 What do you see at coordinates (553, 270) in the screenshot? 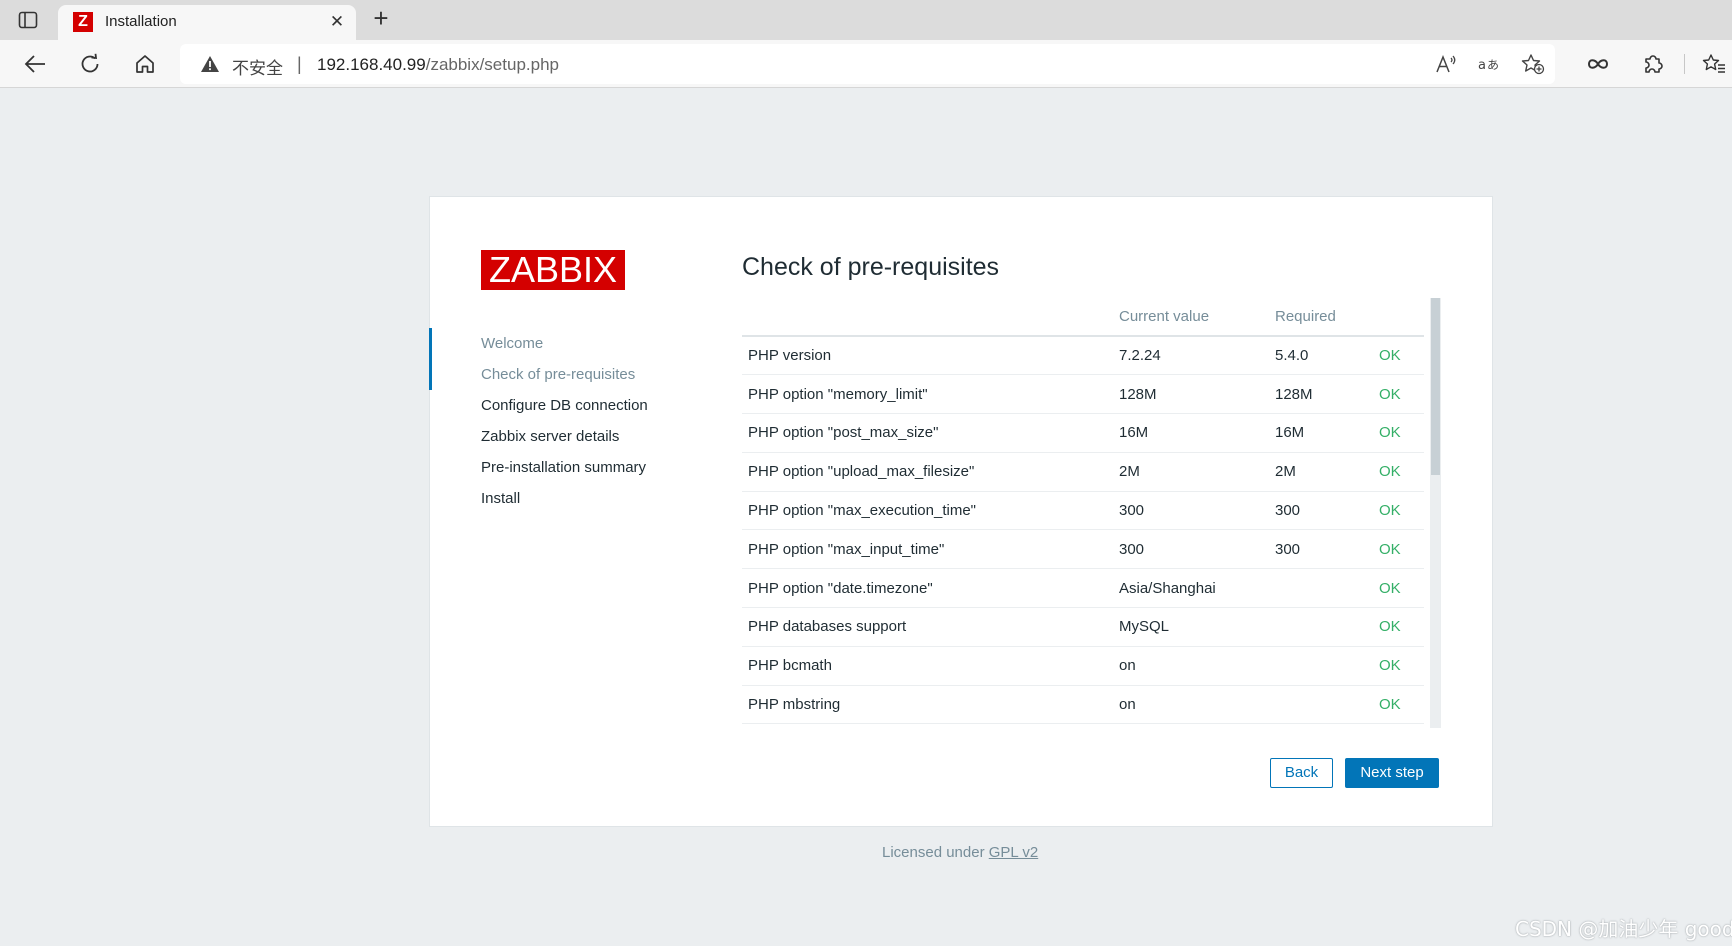
I see `zabbix-logo: ZABBIX` at bounding box center [553, 270].